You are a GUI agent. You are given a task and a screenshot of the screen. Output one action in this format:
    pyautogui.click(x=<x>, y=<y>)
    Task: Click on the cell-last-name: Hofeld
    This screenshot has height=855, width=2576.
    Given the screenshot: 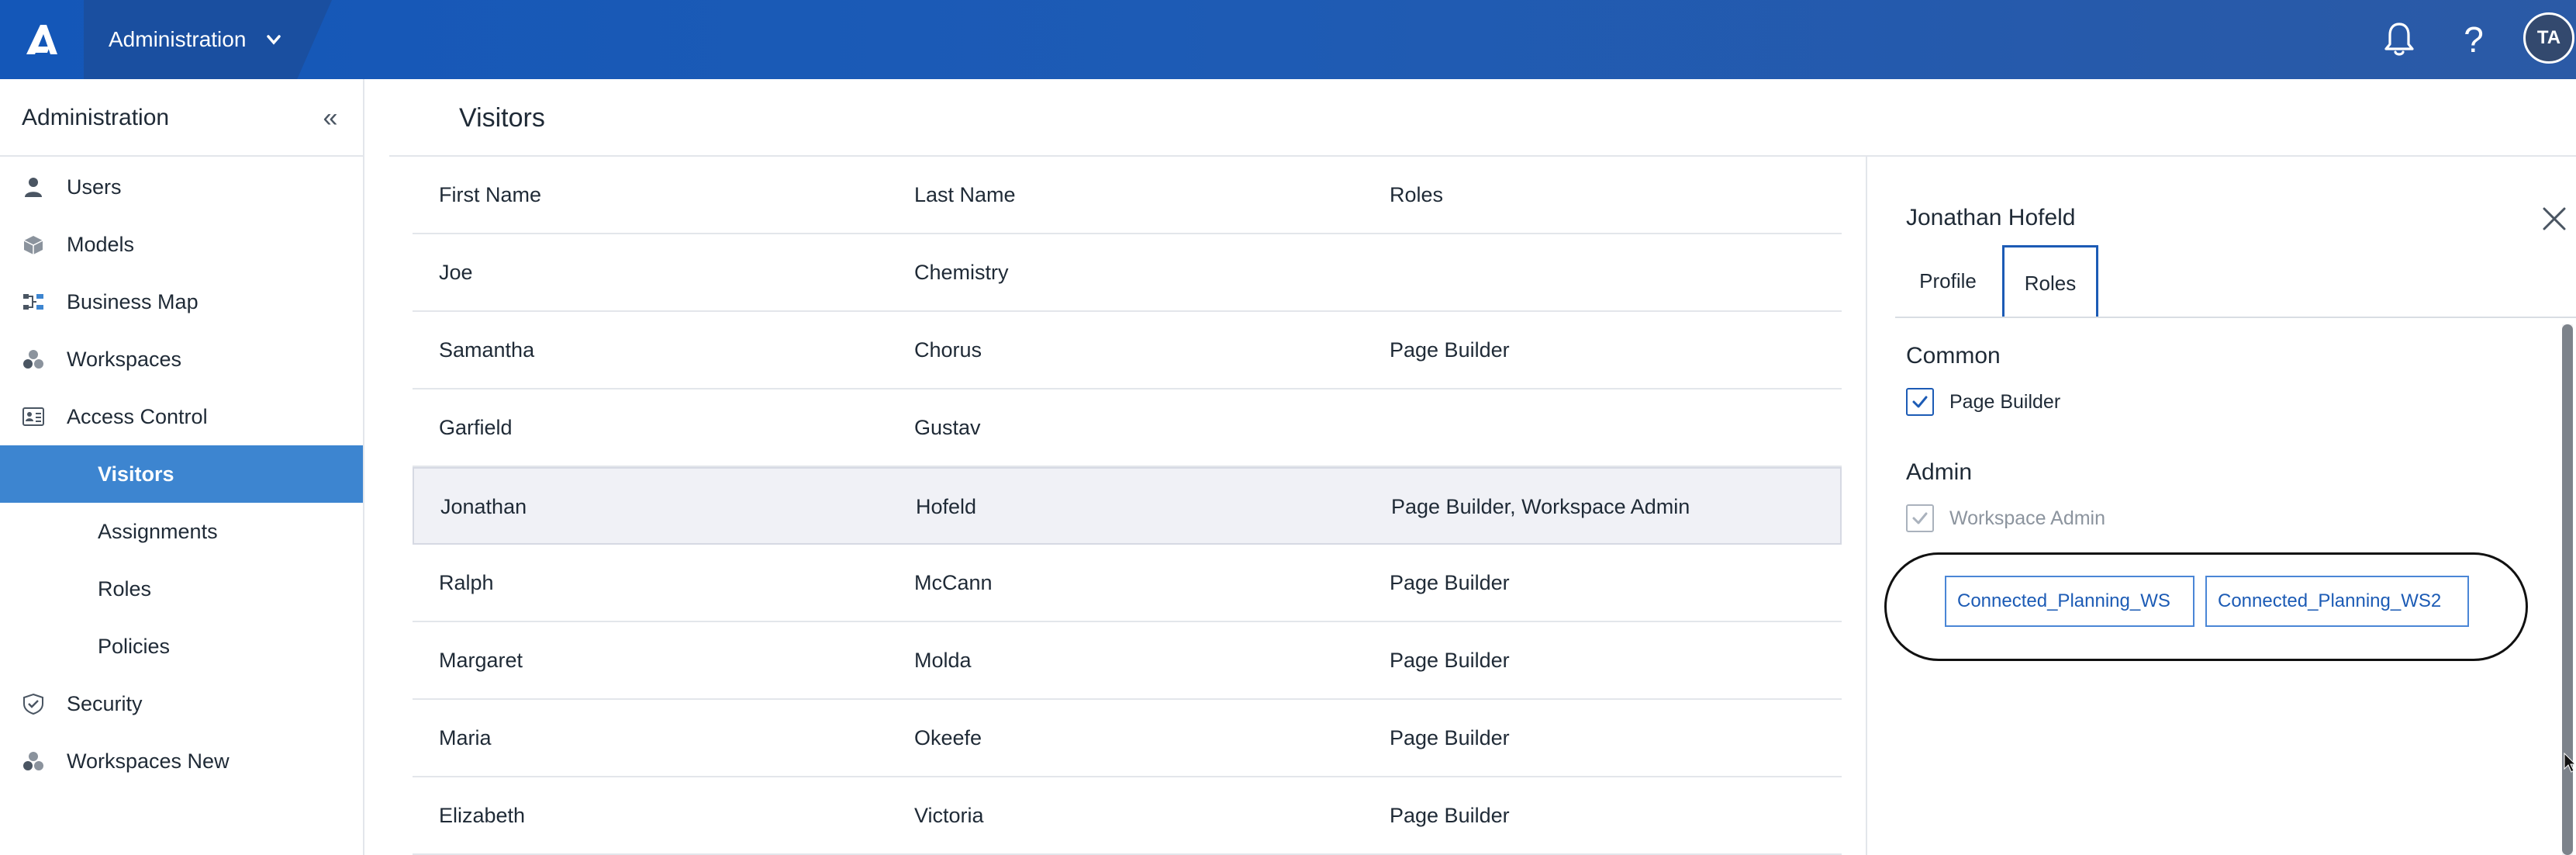 What is the action you would take?
    pyautogui.click(x=947, y=507)
    